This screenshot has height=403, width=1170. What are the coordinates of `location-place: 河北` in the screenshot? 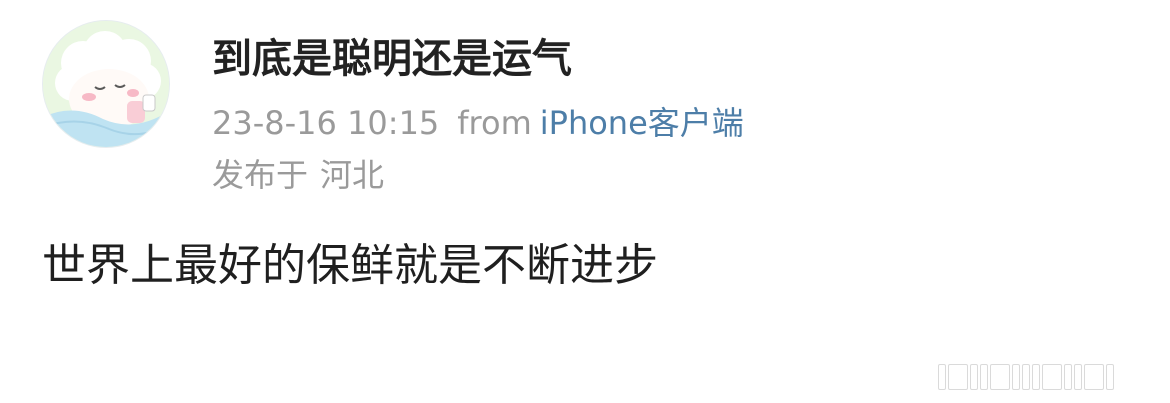 It's located at (352, 175).